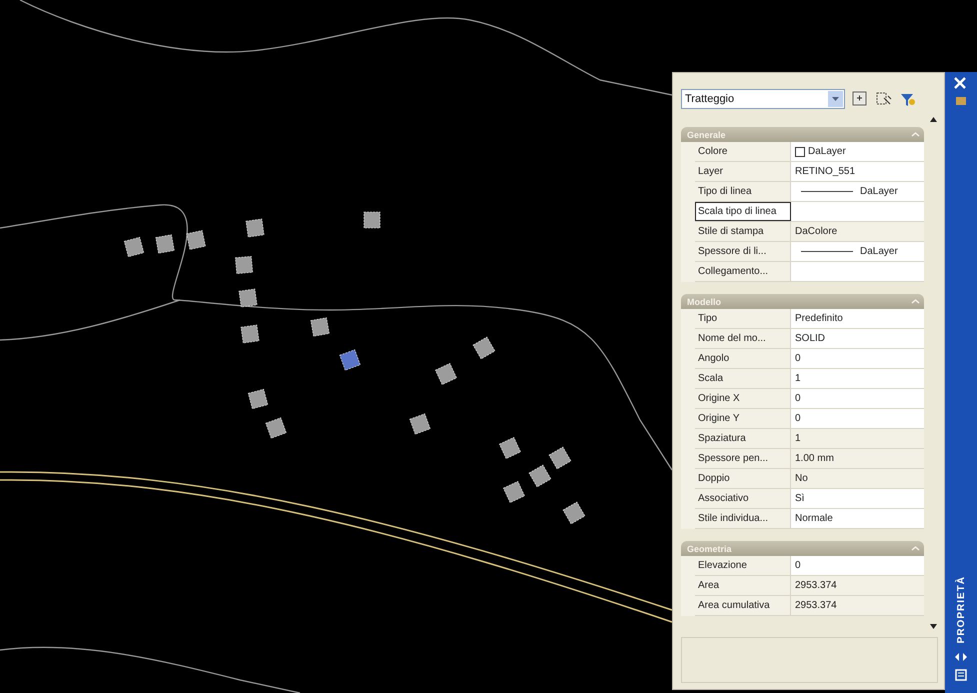 The image size is (977, 693). What do you see at coordinates (860, 99) in the screenshot?
I see `toggle-pickadd-icon` at bounding box center [860, 99].